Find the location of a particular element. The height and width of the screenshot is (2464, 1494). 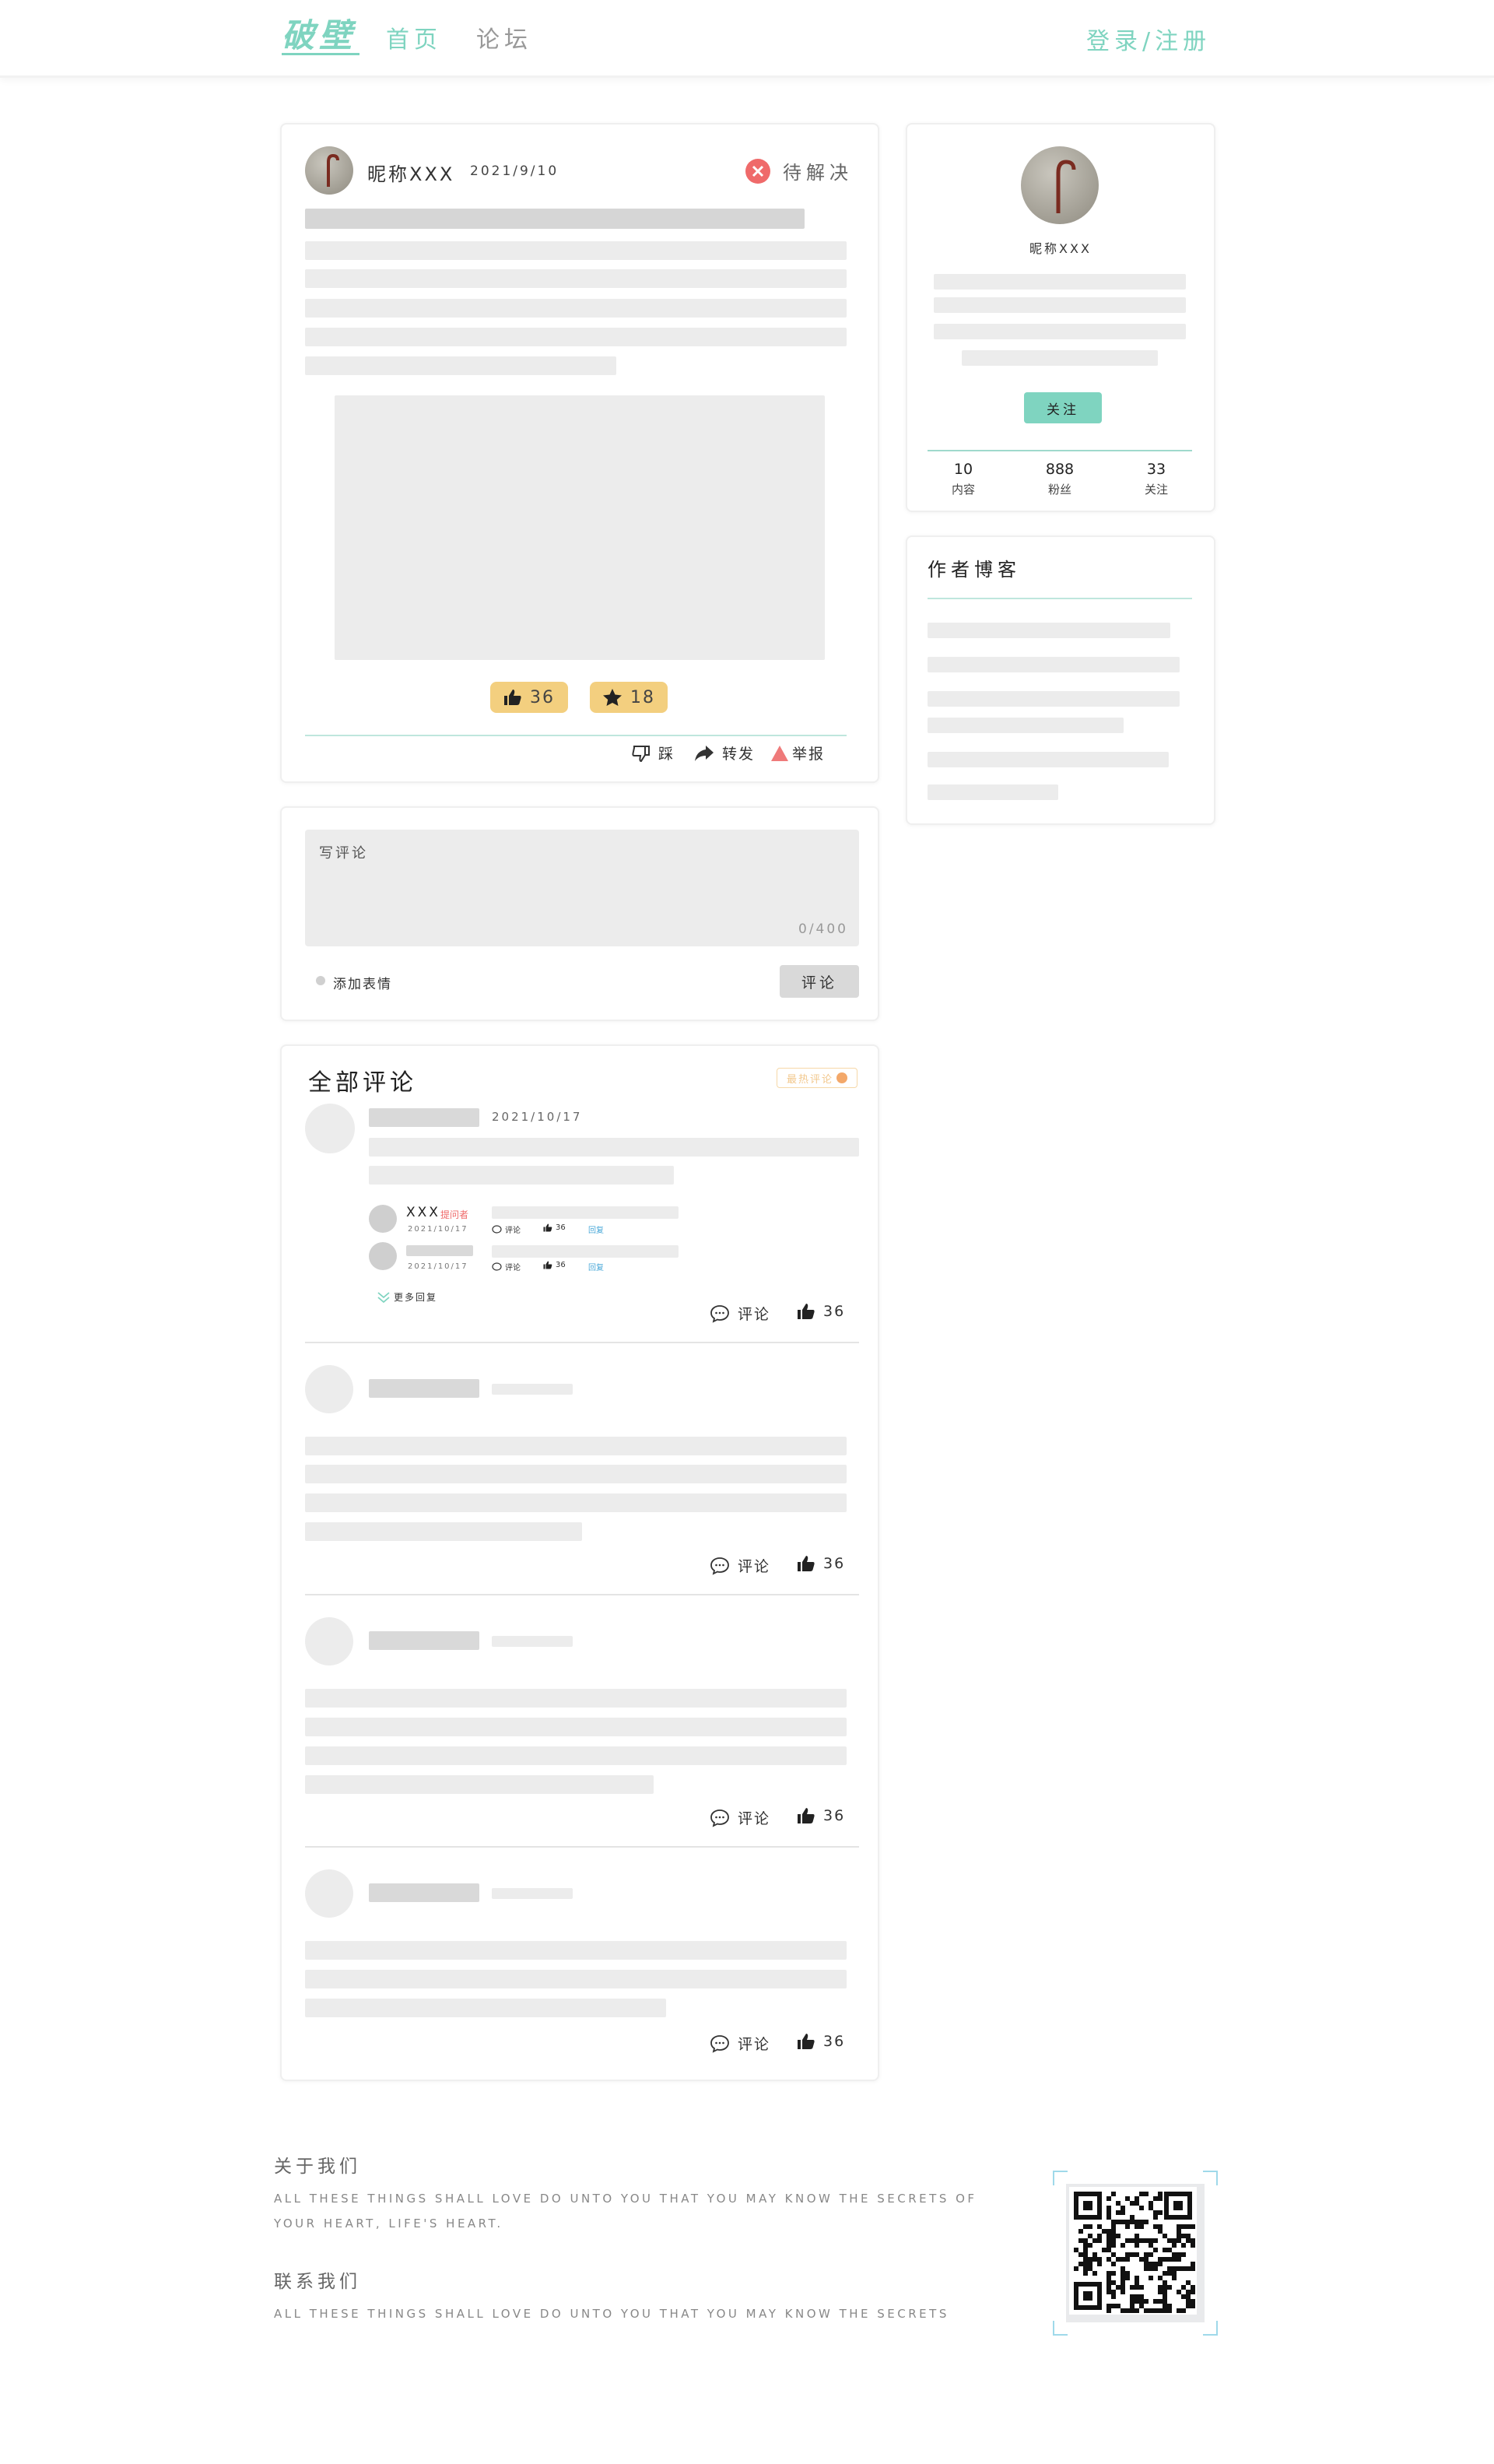

author-blog-title: 作者博客 is located at coordinates (974, 570).